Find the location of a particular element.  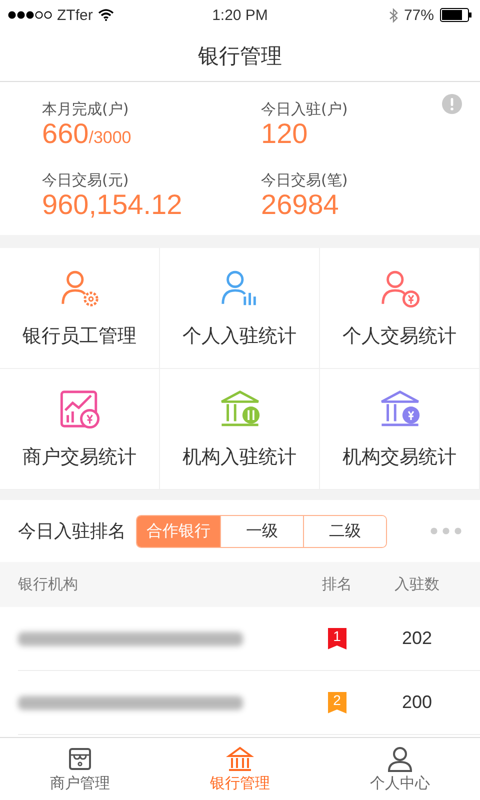

battery-percent: 77% is located at coordinates (419, 15).